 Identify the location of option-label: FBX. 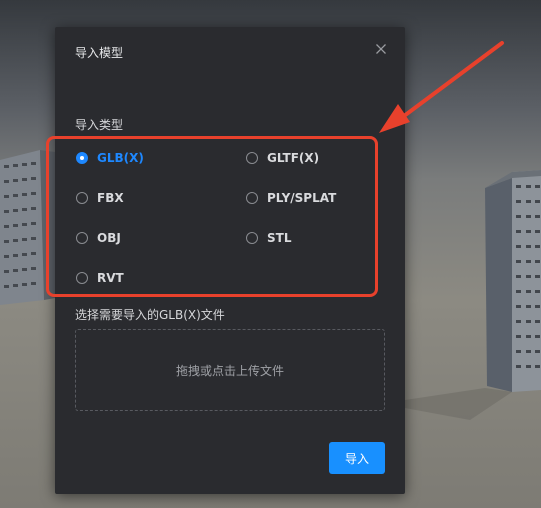
(110, 198).